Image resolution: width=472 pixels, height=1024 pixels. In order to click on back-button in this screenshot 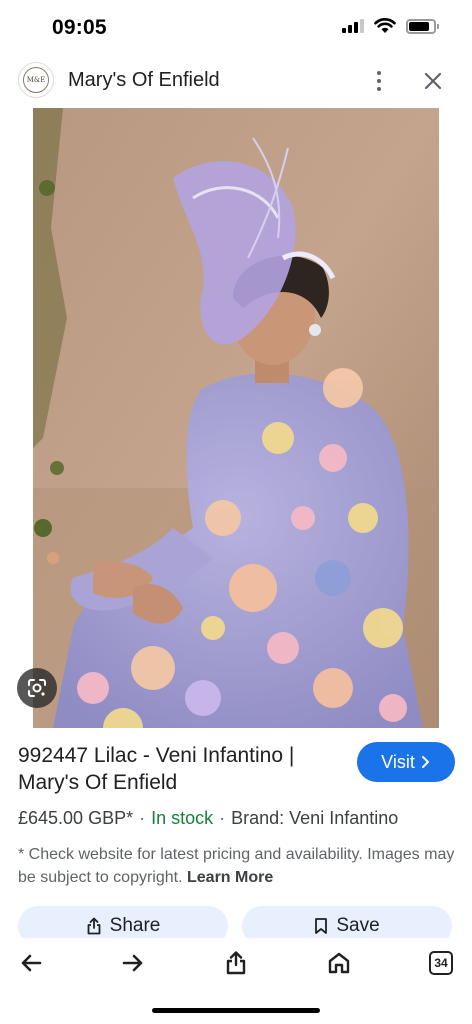, I will do `click(31, 963)`.